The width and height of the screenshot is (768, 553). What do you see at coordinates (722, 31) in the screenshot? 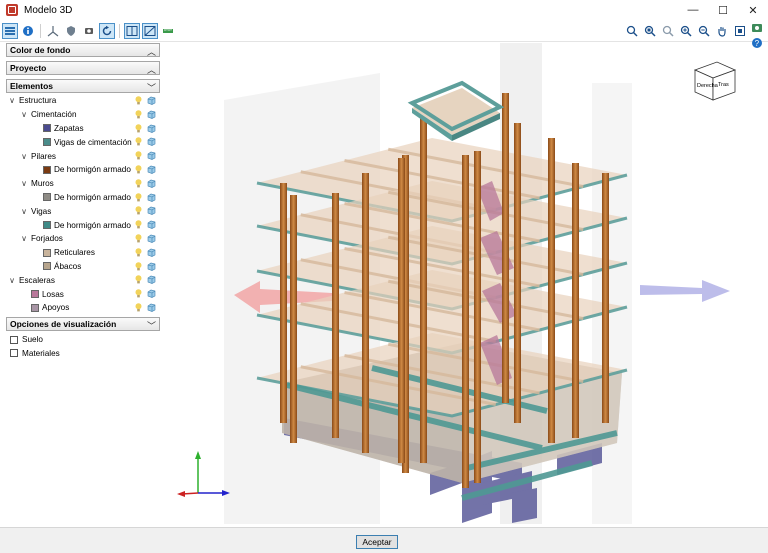
I see `pan-hand-icon` at bounding box center [722, 31].